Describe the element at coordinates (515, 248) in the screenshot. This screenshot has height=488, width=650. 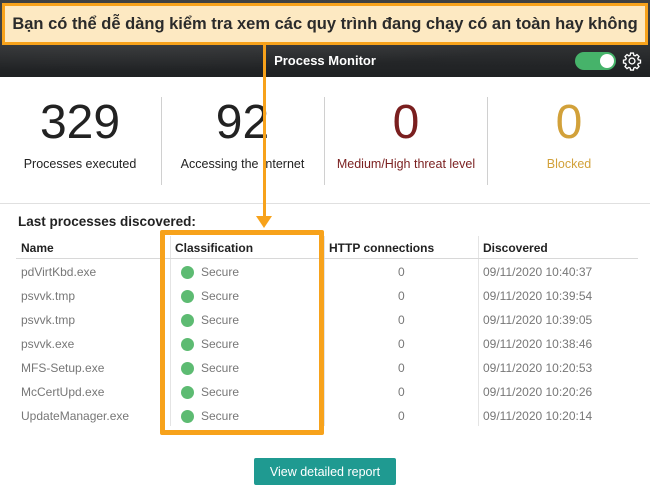
I see `column-header-discovered: Discovered` at that location.